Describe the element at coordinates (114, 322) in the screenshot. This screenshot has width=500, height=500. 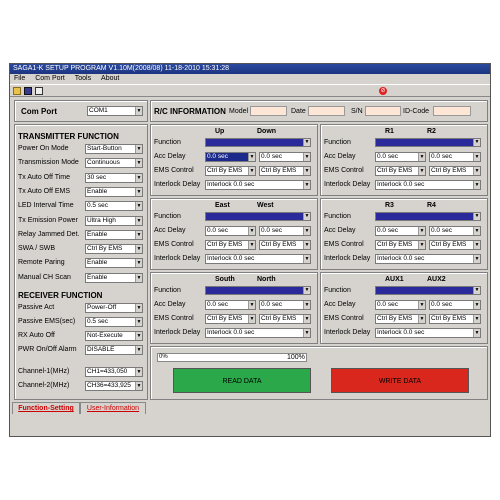
I see `rx-row-select: 0.5 sec ▼` at that location.